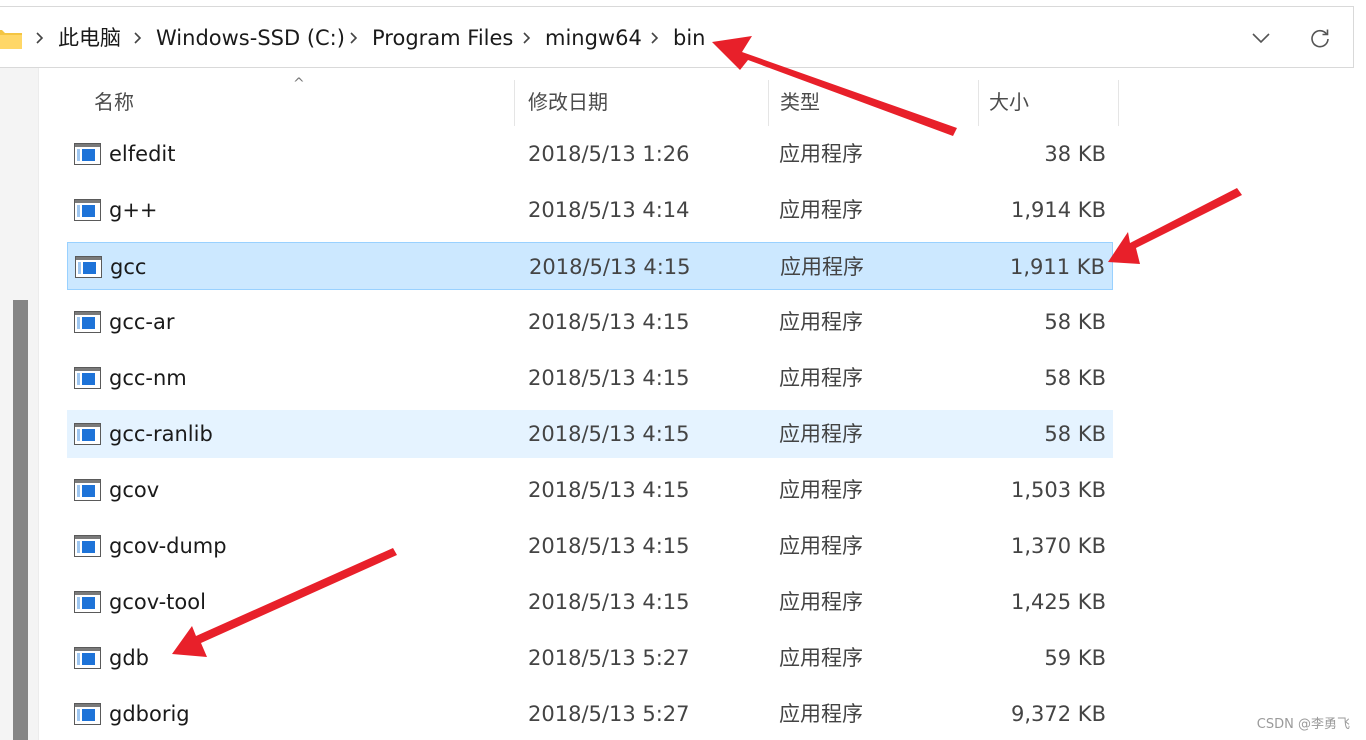  I want to click on file-size: 1,425 KB, so click(1058, 602).